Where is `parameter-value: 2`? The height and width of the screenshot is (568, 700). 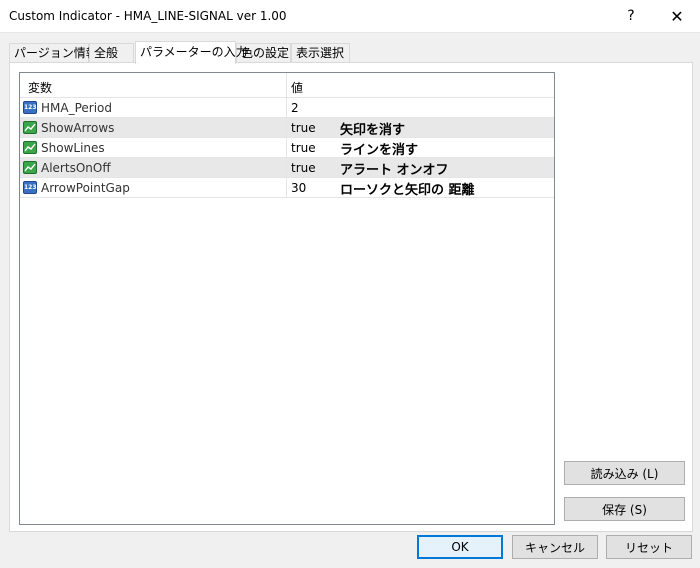 parameter-value: 2 is located at coordinates (295, 108).